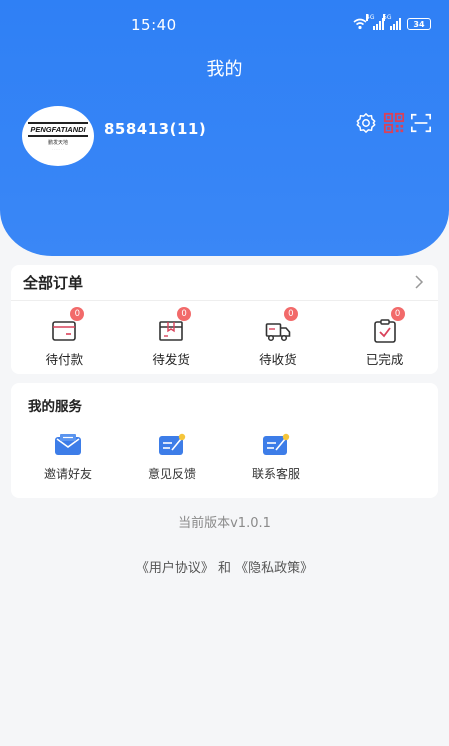 The image size is (449, 746). I want to click on avatar: PENGFATIANDI 鹏发天地 · · · · · · ·, so click(58, 136).